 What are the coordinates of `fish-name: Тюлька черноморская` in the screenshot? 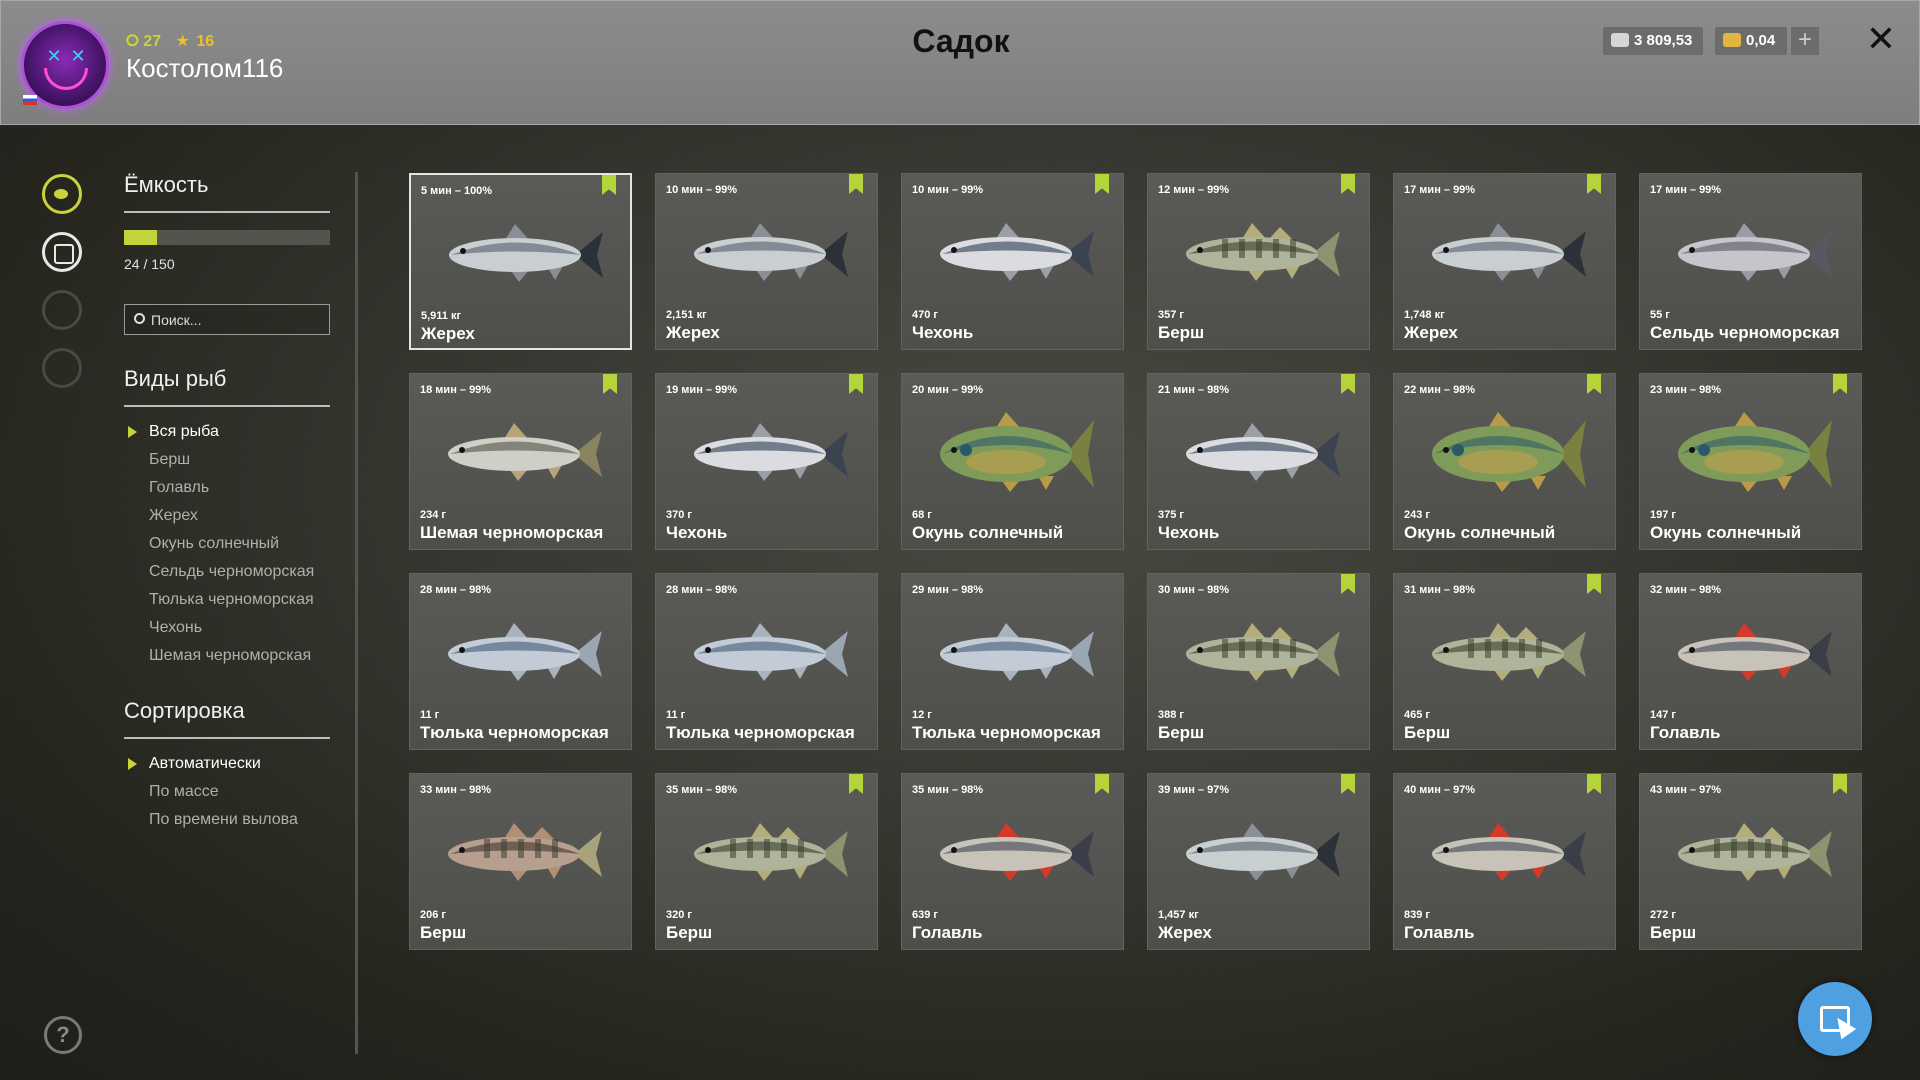 It's located at (1006, 732).